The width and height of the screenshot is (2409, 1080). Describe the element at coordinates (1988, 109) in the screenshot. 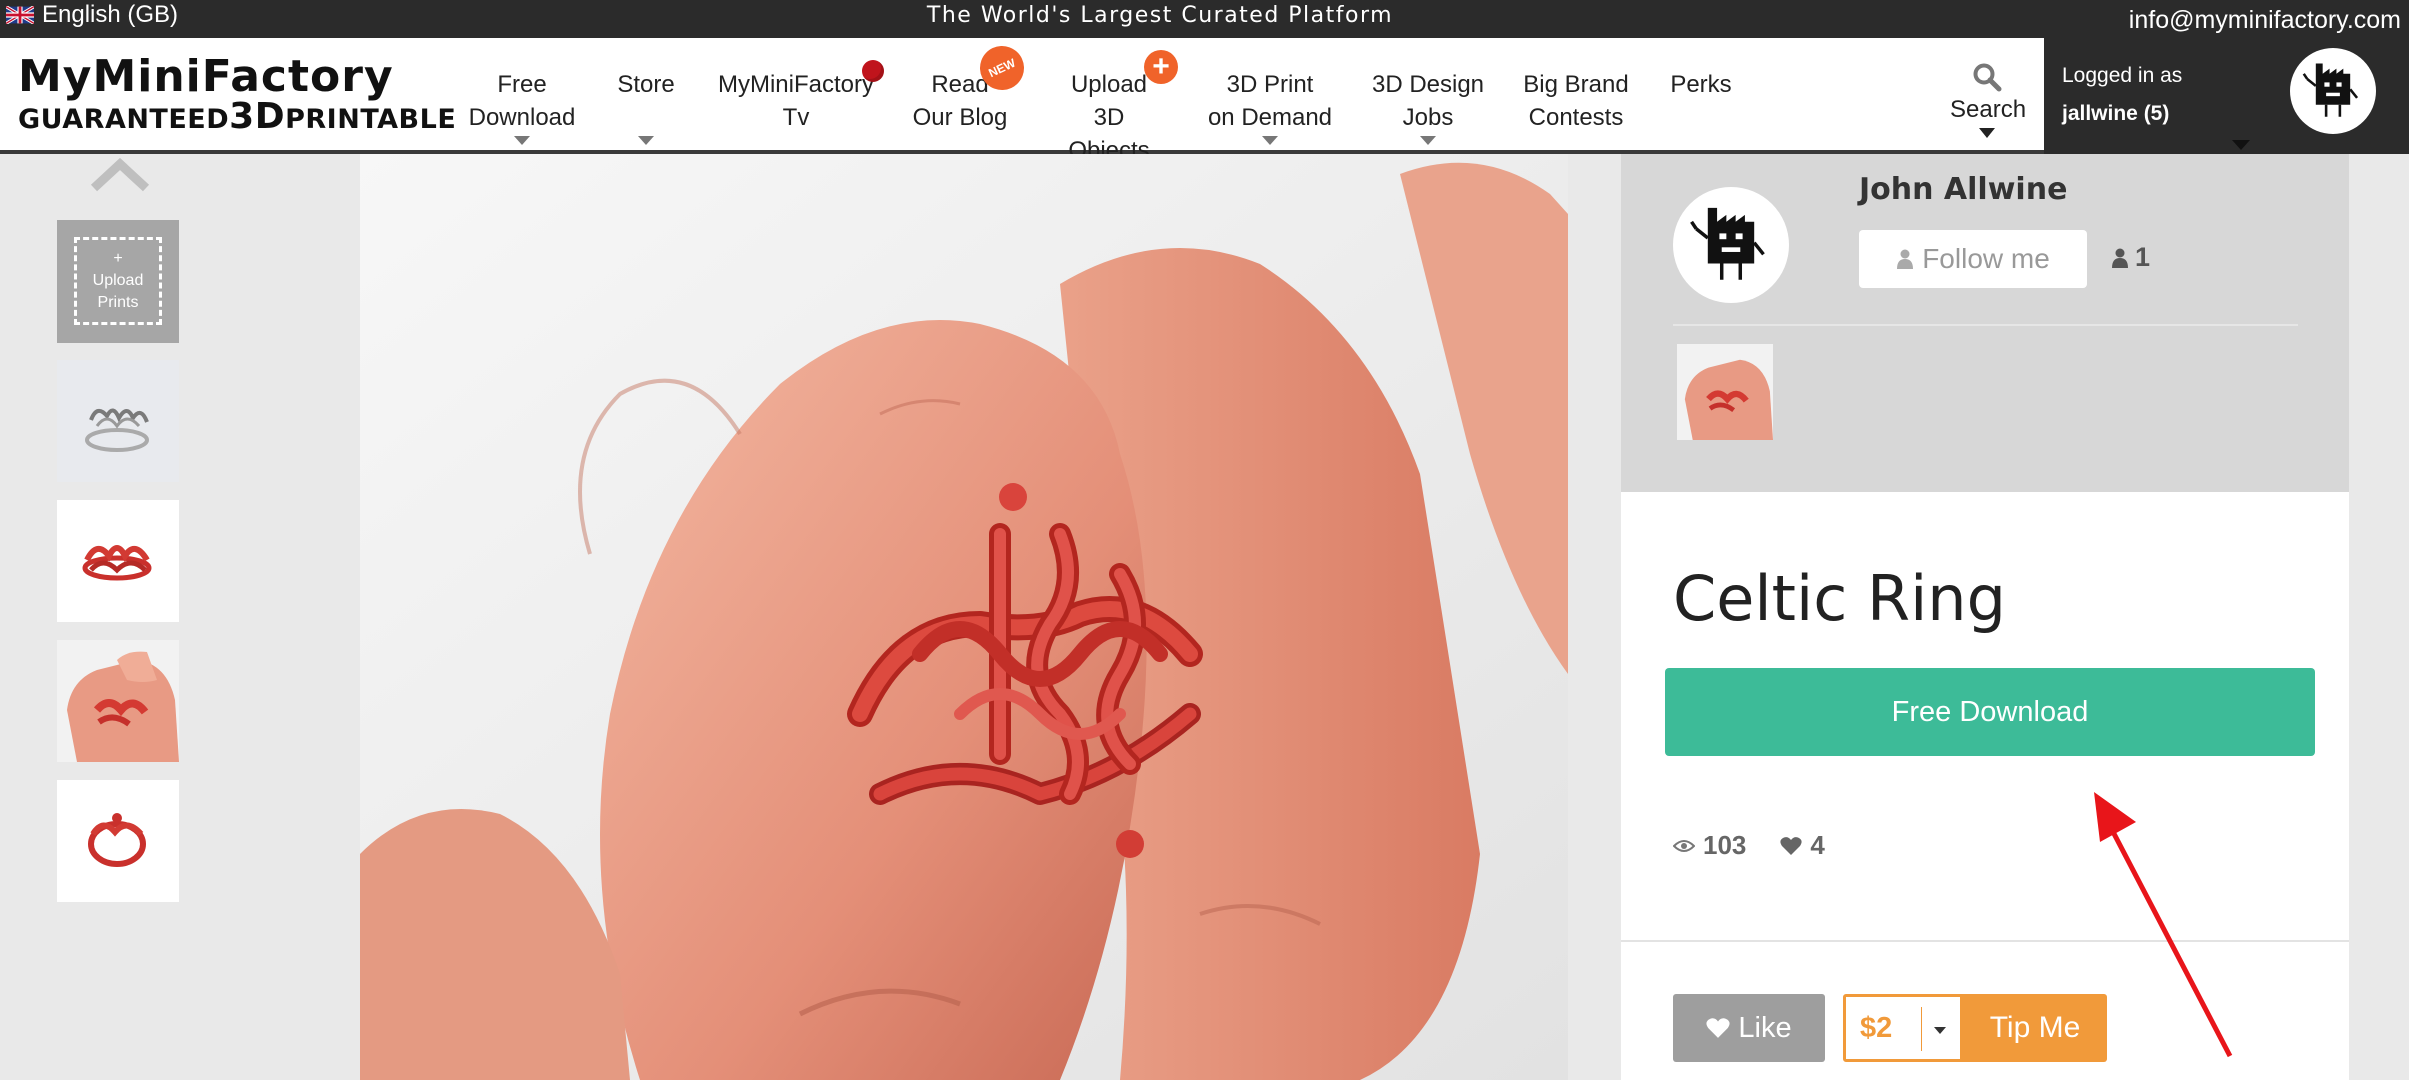

I see `search-label: Search` at that location.